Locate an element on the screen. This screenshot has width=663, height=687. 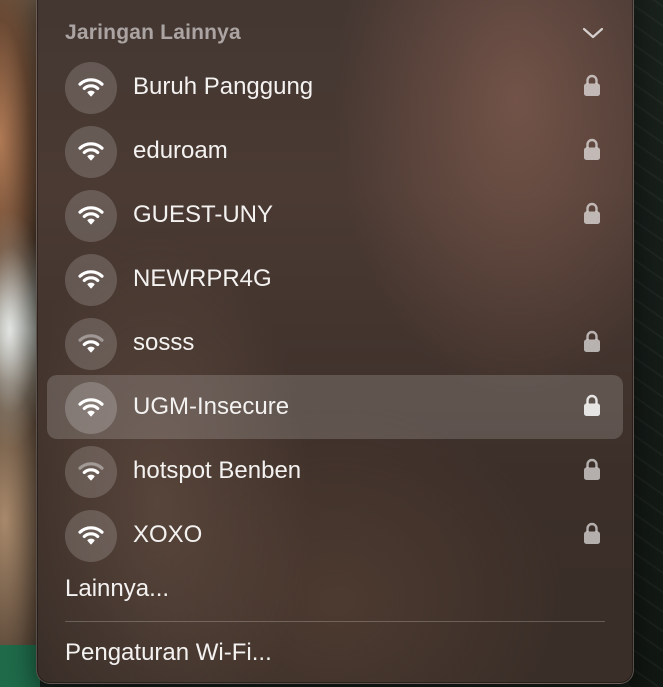
network-name: GUEST-UNY is located at coordinates (203, 214).